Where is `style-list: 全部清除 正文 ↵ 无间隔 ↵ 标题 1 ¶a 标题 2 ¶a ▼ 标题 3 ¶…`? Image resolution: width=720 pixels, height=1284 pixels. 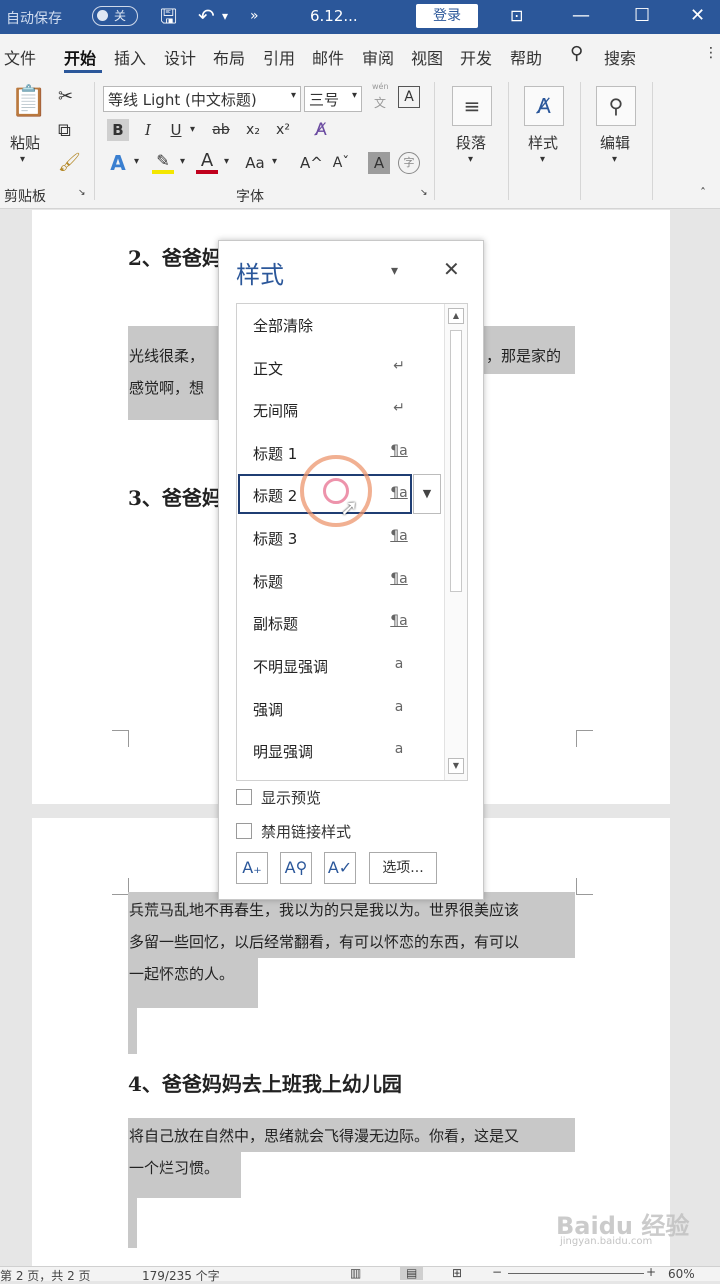
style-list: 全部清除 正文 ↵ 无间隔 ↵ 标题 1 ¶a 标题 2 ¶a ▼ 标题 3 ¶… is located at coordinates (352, 542).